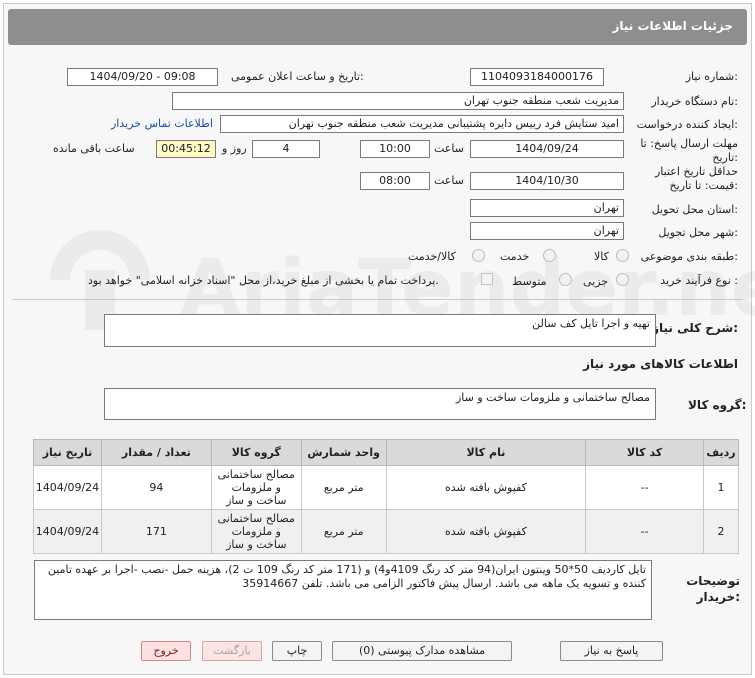 Image resolution: width=755 pixels, height=678 pixels. I want to click on reply-time-label: ساعت, so click(449, 148).